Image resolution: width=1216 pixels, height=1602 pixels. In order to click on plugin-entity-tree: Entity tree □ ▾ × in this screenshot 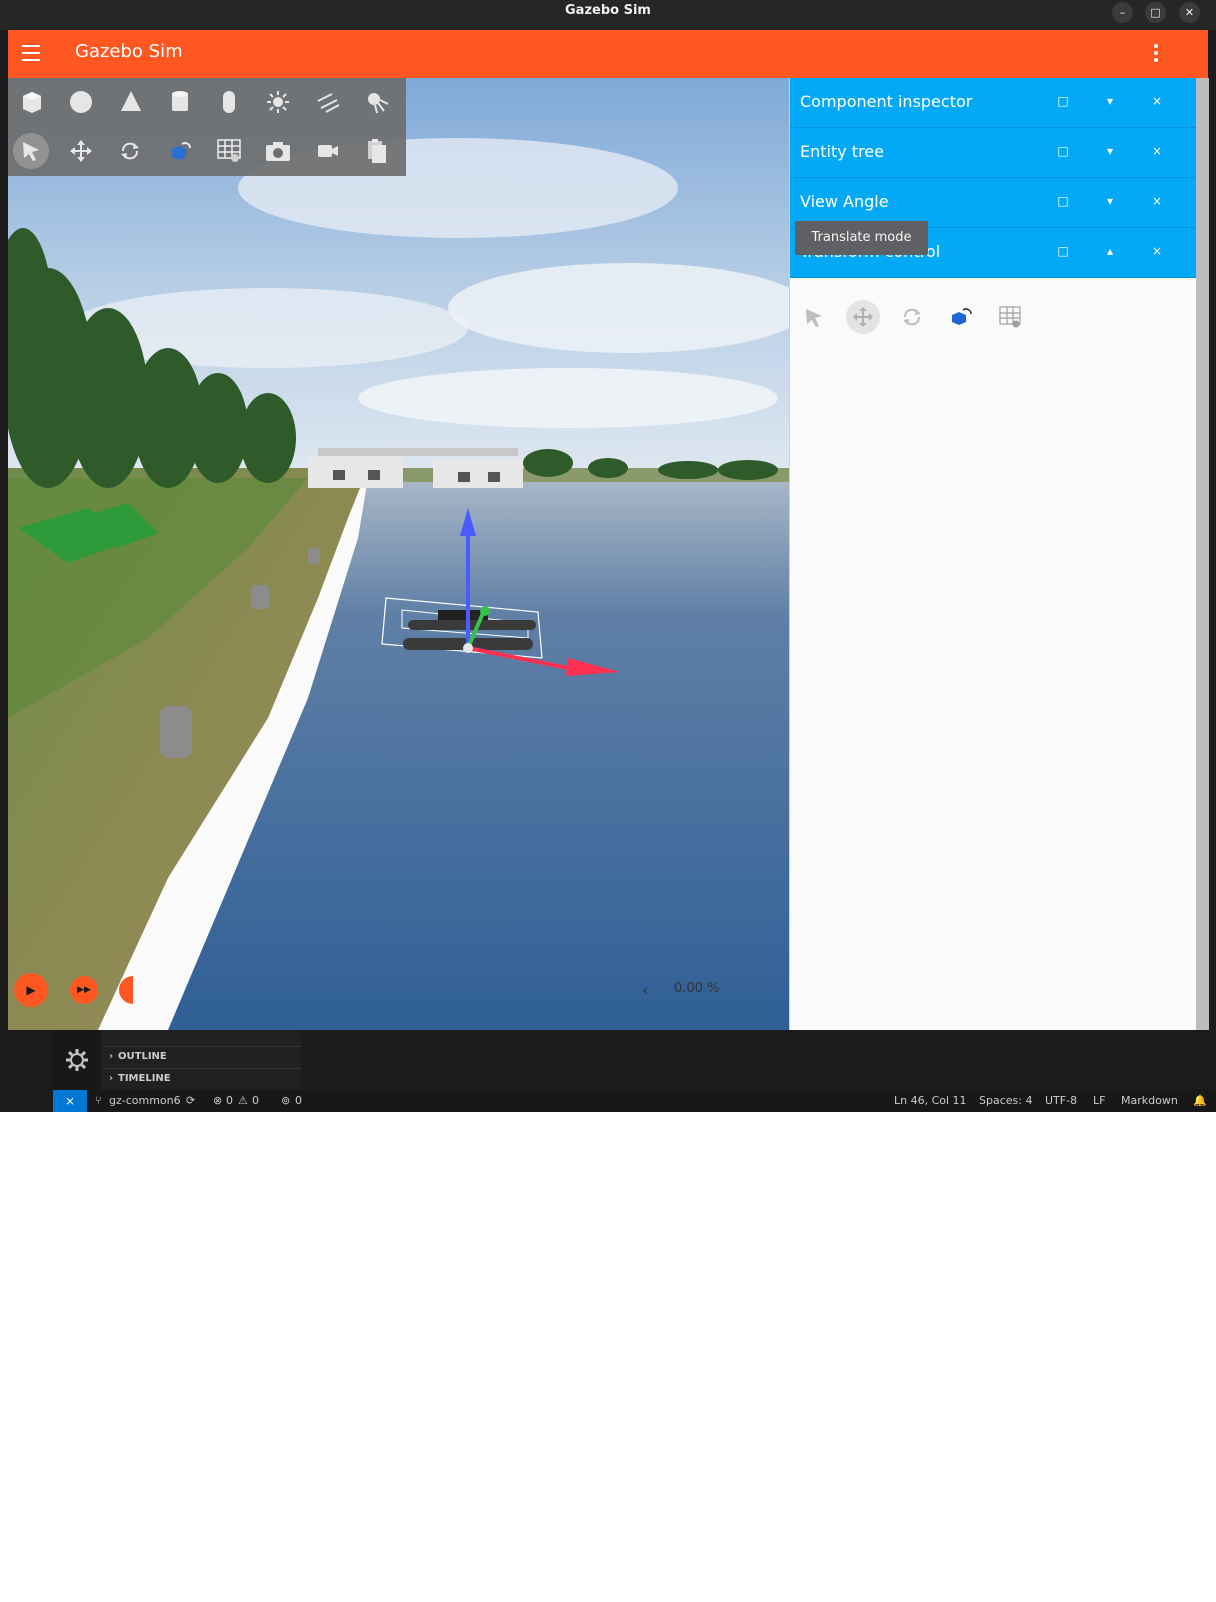, I will do `click(993, 153)`.